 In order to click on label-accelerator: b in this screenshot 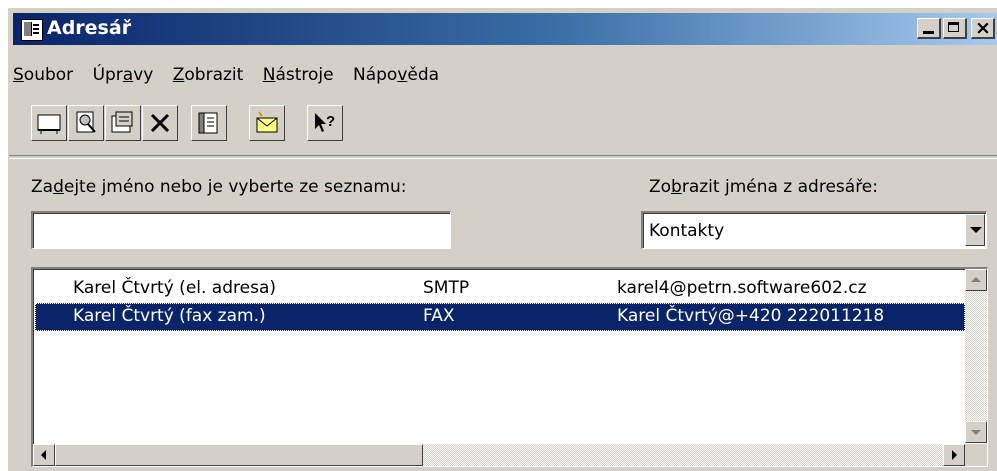, I will do `click(676, 187)`.